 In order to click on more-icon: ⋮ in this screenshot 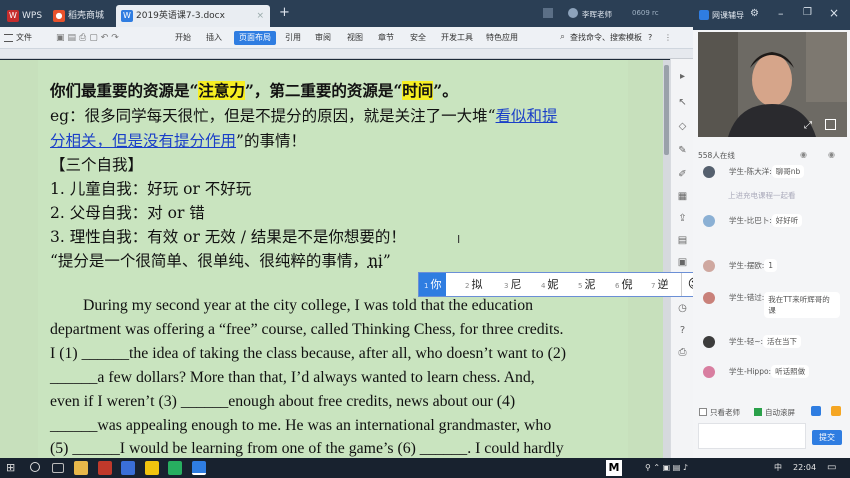, I will do `click(668, 38)`.